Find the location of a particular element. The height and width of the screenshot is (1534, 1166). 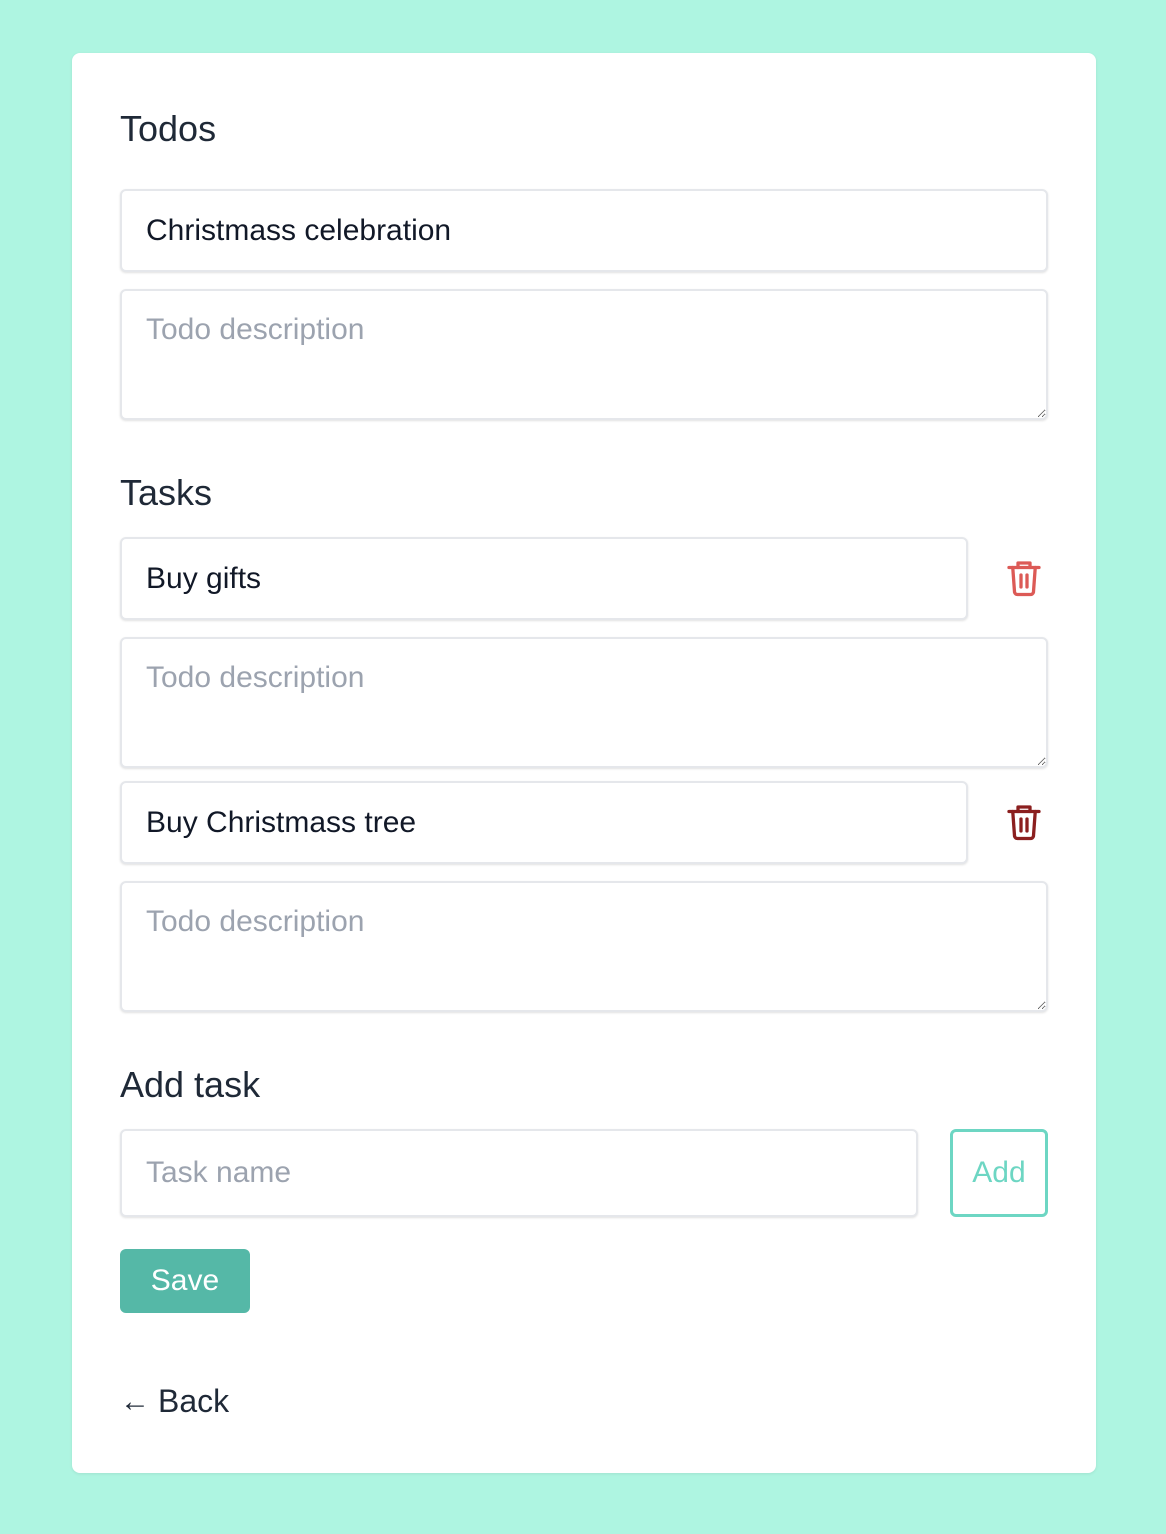

save-button: Save is located at coordinates (185, 1281).